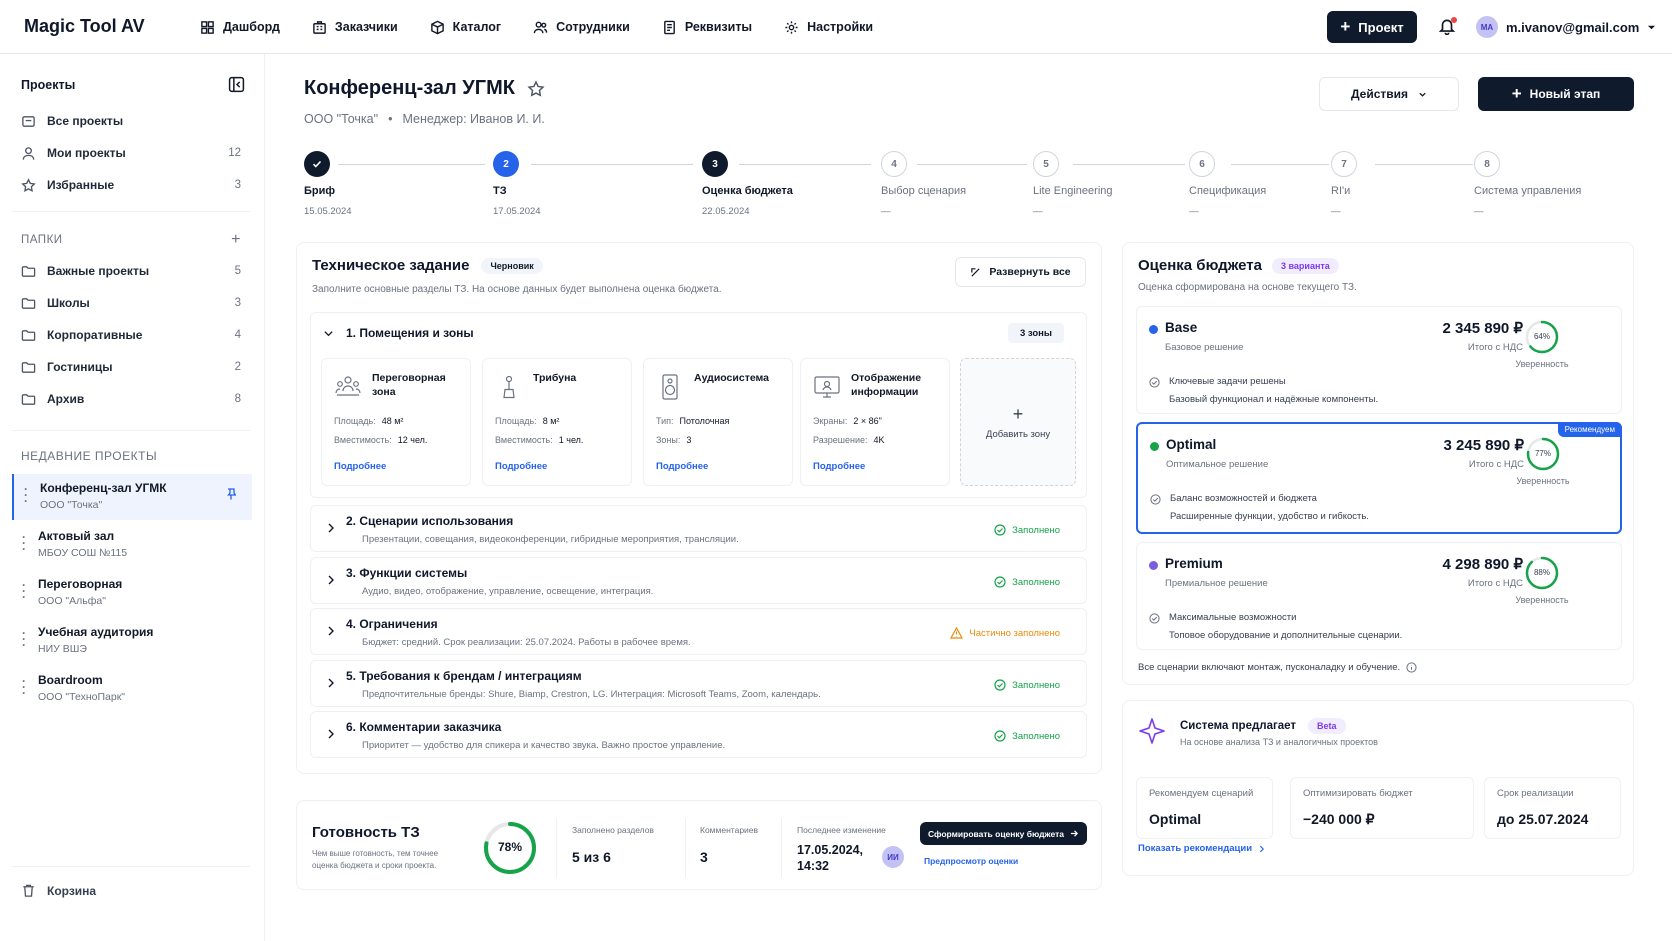 This screenshot has height=941, width=1672. What do you see at coordinates (80, 367) in the screenshot?
I see `sidebar-item-label: Гостиницы` at bounding box center [80, 367].